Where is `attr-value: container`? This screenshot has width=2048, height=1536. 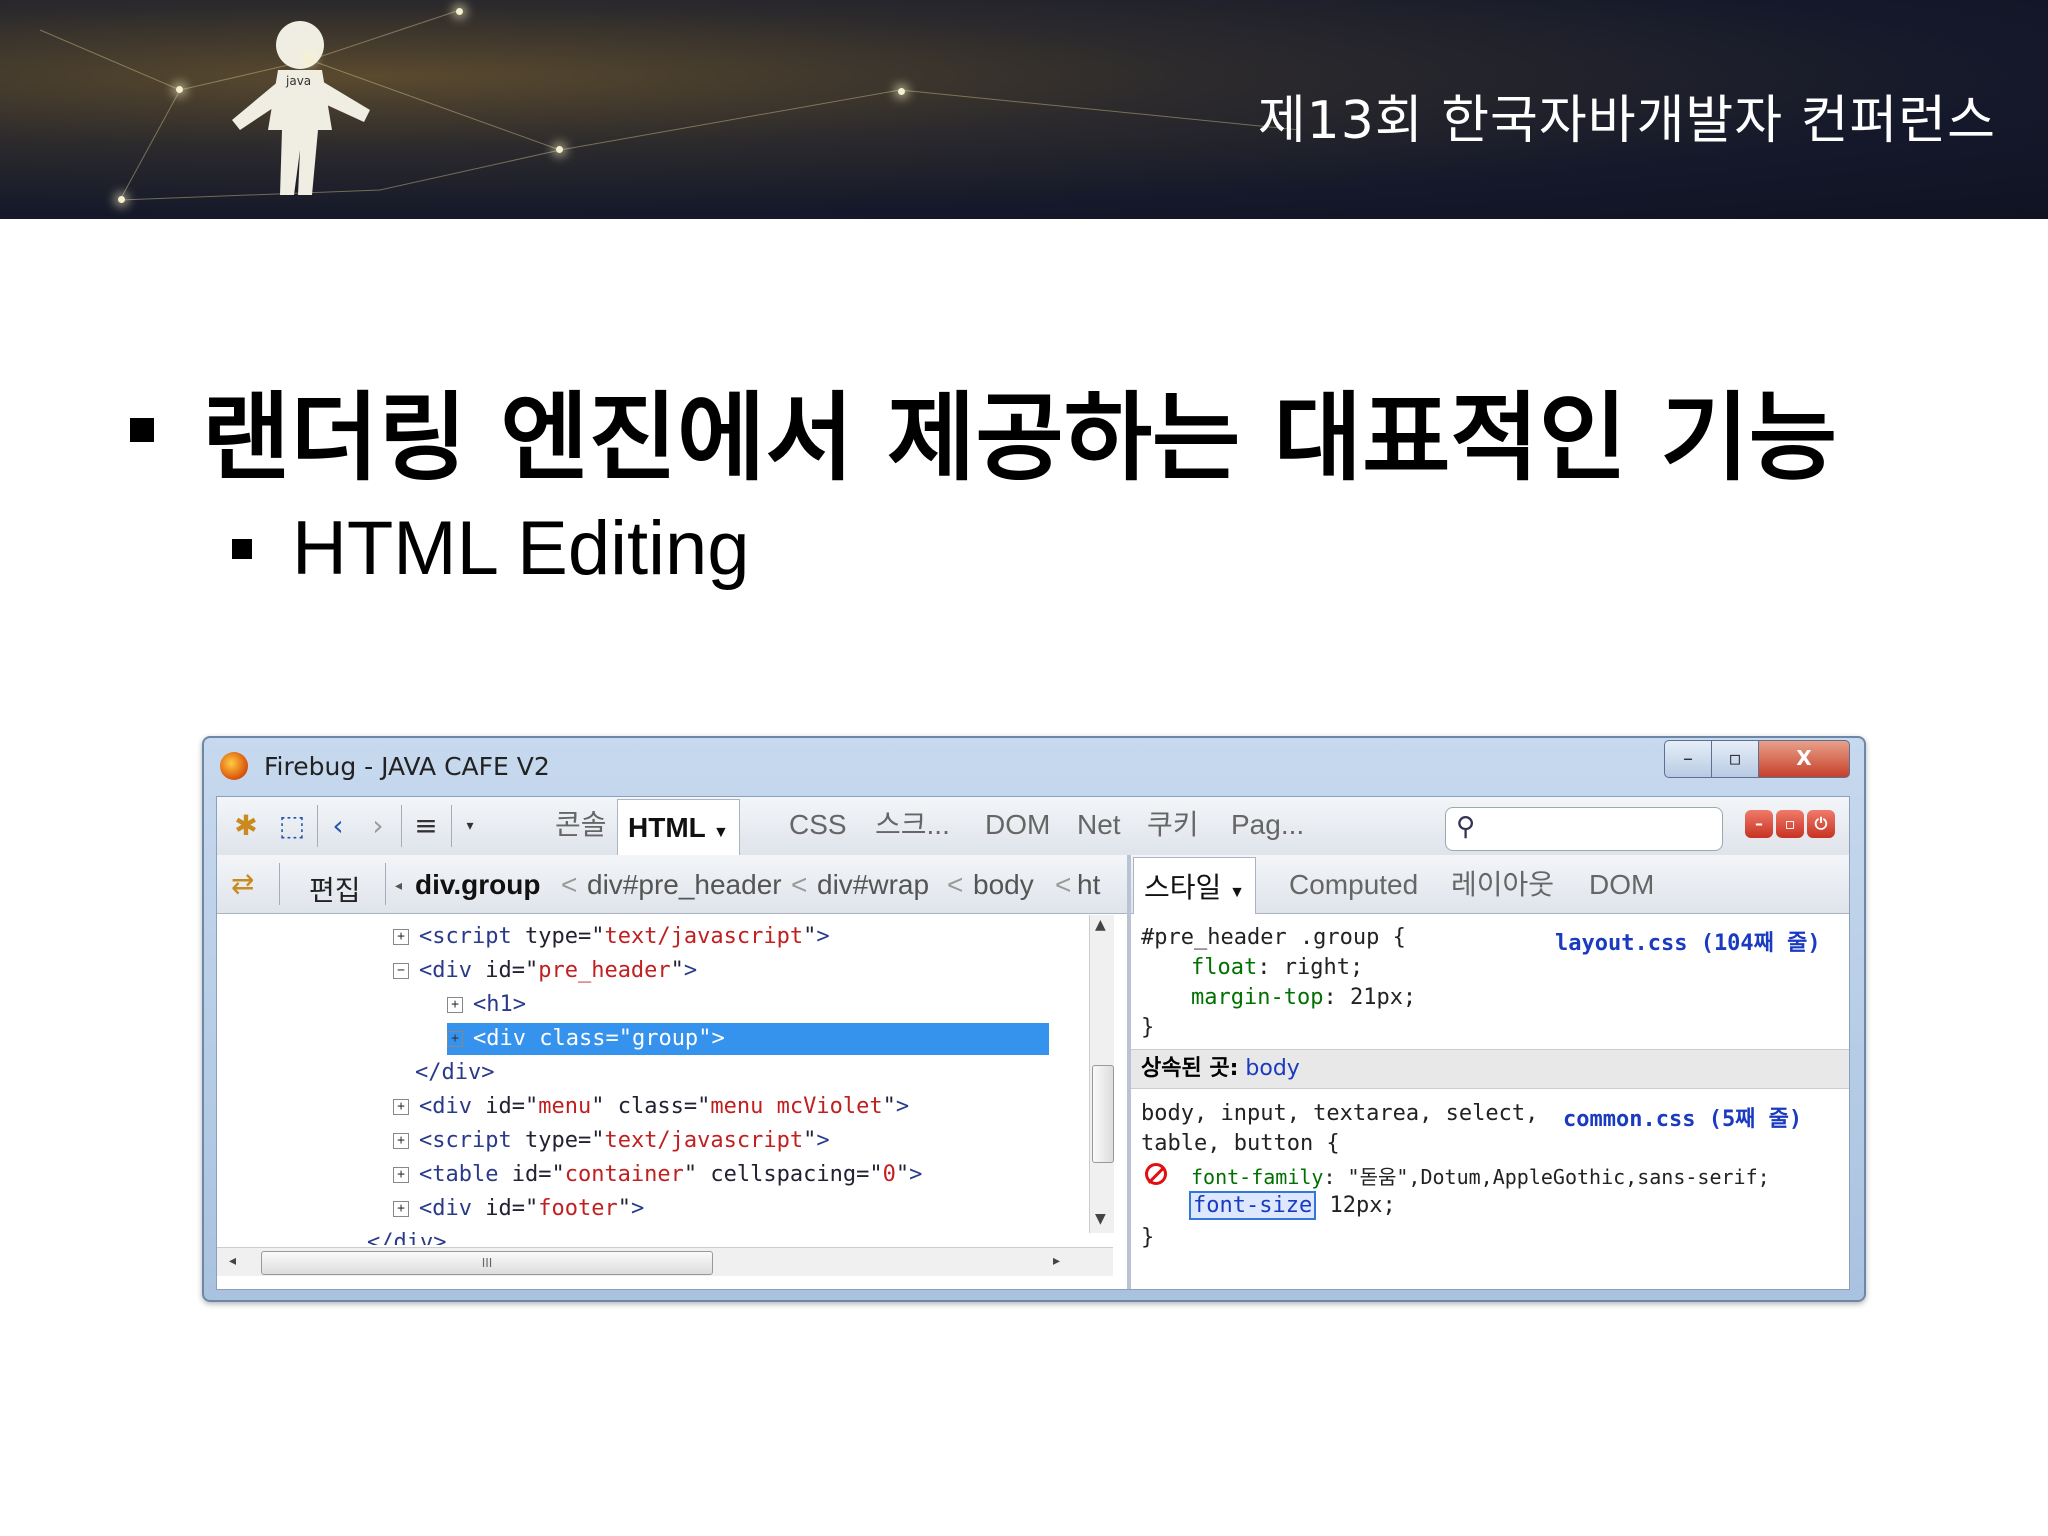
attr-value: container is located at coordinates (624, 1174).